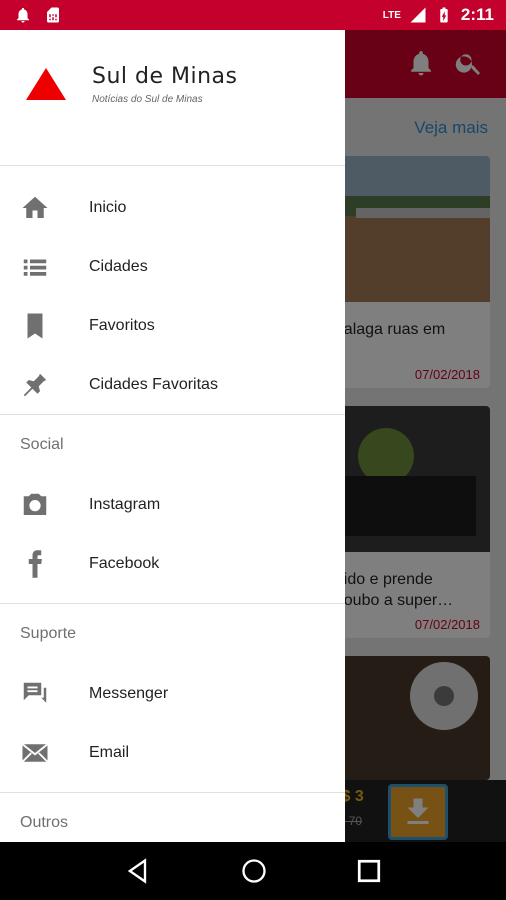 The height and width of the screenshot is (900, 506). What do you see at coordinates (35, 385) in the screenshot?
I see `pin-icon` at bounding box center [35, 385].